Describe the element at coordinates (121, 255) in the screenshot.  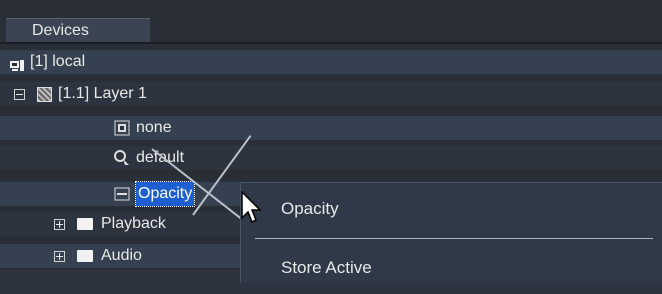
I see `folder-label: Audio` at that location.